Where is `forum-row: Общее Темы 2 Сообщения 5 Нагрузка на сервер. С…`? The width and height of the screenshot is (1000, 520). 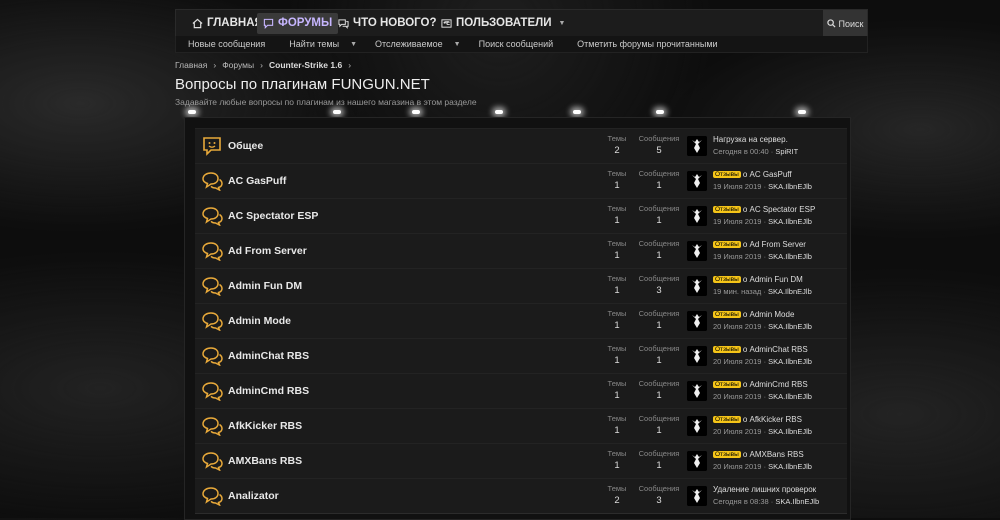 forum-row: Общее Темы 2 Сообщения 5 Нагрузка на сервер. С… is located at coordinates (521, 146).